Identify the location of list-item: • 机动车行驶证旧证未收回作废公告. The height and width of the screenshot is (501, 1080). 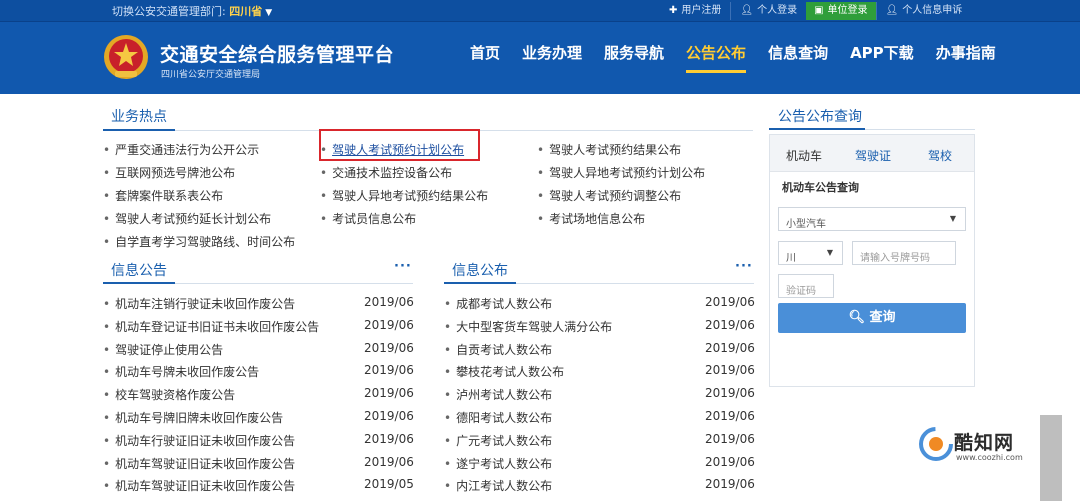
(199, 440).